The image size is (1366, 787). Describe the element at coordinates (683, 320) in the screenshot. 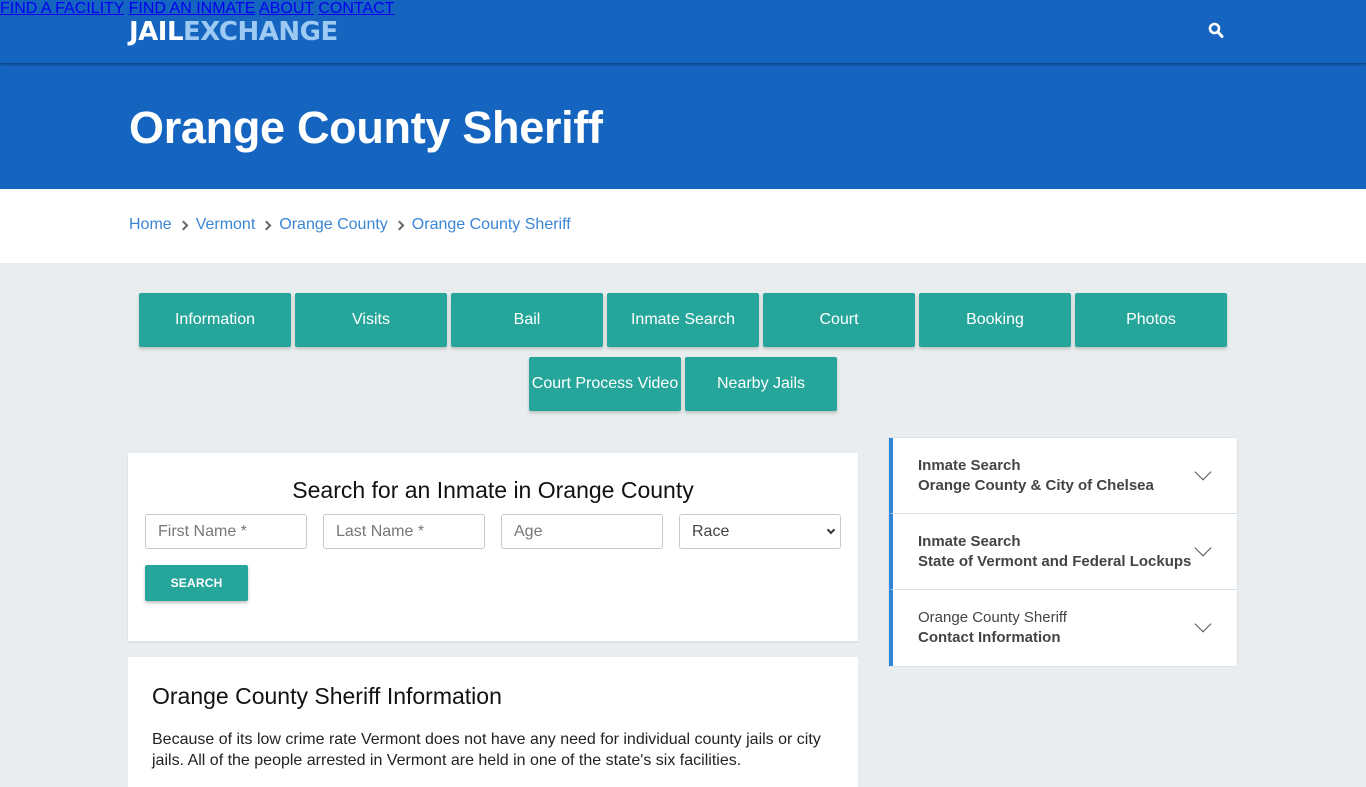

I see `tab-inmate-search: Inmate Search` at that location.